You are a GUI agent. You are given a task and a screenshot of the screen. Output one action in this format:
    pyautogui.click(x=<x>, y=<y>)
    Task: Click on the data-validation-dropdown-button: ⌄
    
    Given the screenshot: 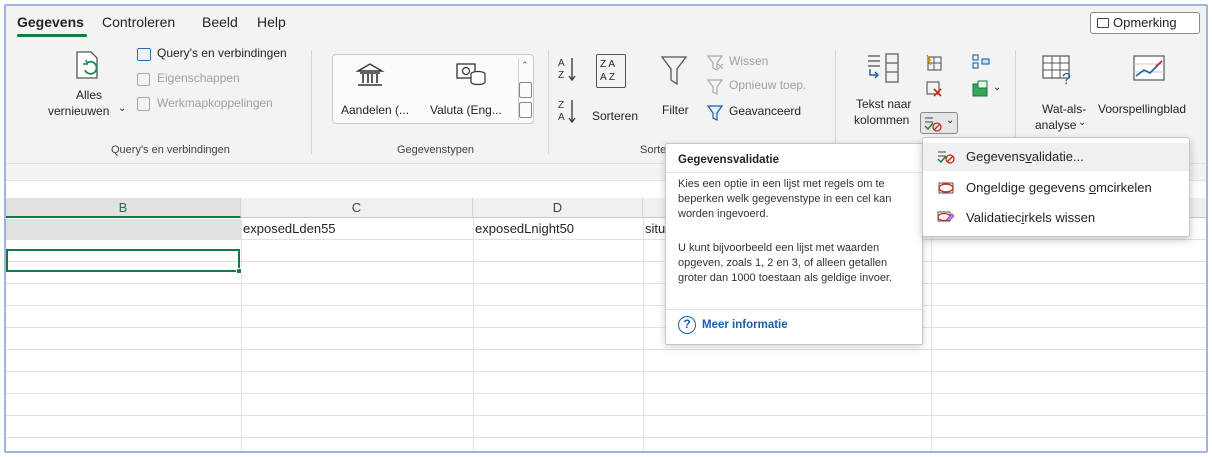 What is the action you would take?
    pyautogui.click(x=939, y=123)
    